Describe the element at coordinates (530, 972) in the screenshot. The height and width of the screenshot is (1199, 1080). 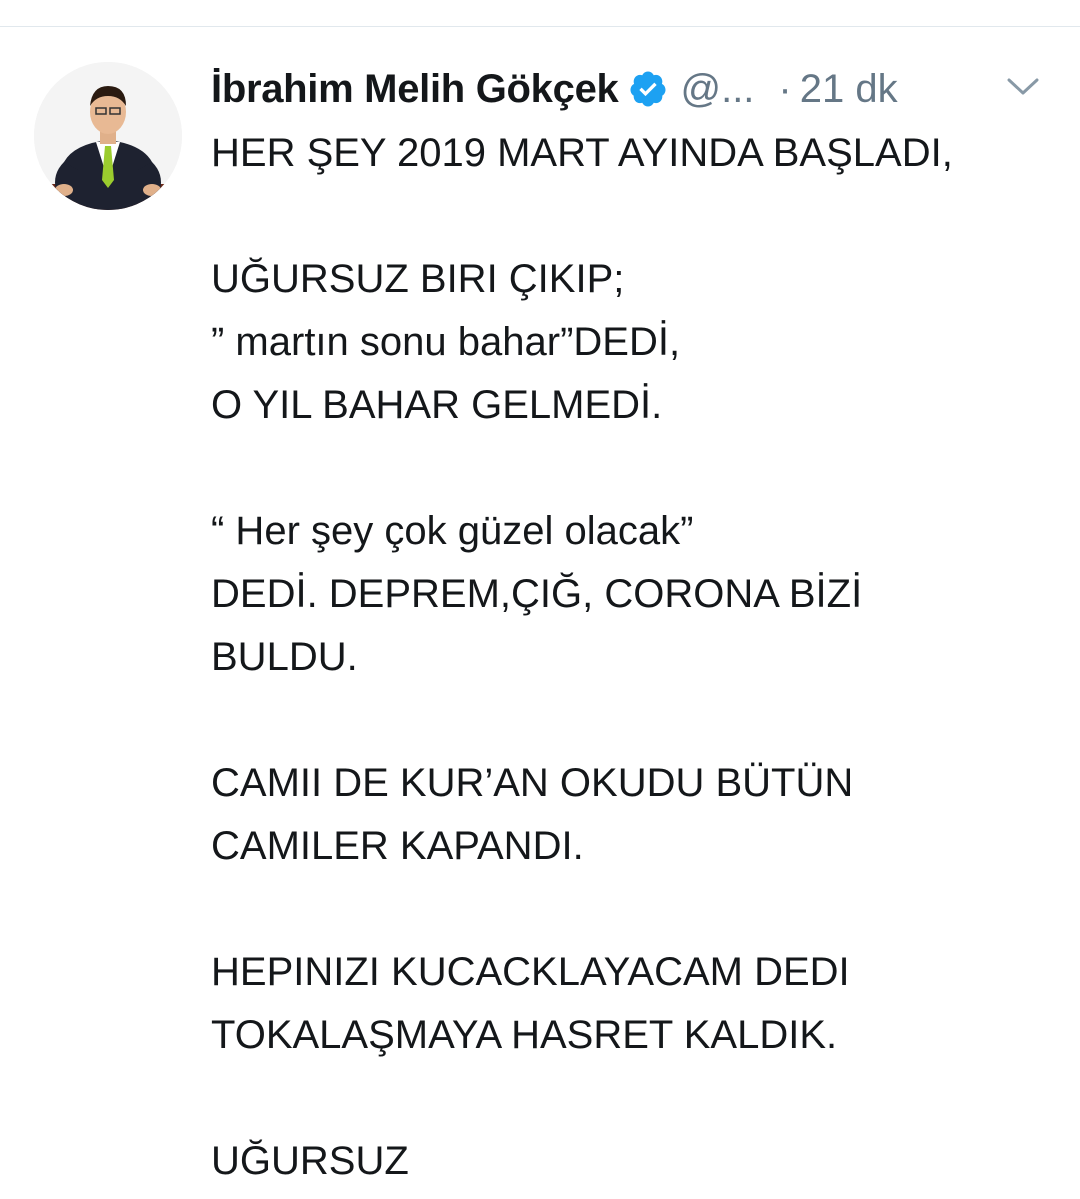
I see `tweet-line: HEPINIZI KUCACKLAYACAM DEDI` at that location.